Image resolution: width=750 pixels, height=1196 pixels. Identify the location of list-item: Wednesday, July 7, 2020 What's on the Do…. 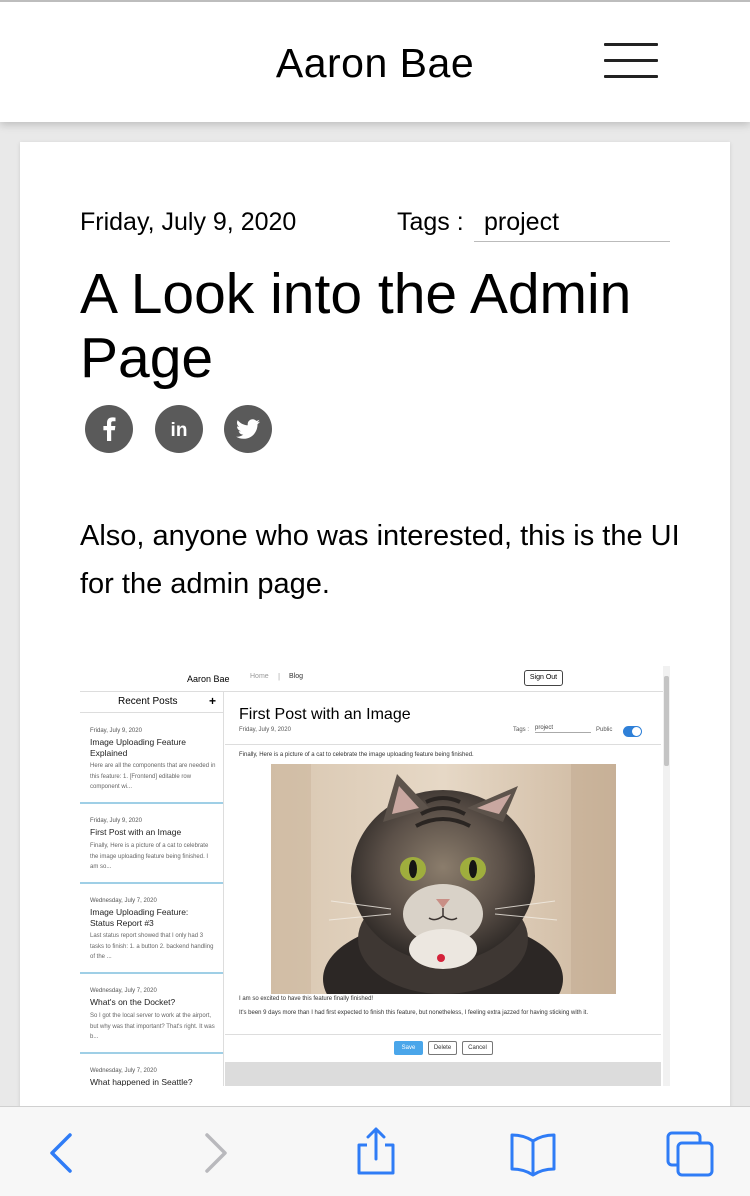
(151, 1014).